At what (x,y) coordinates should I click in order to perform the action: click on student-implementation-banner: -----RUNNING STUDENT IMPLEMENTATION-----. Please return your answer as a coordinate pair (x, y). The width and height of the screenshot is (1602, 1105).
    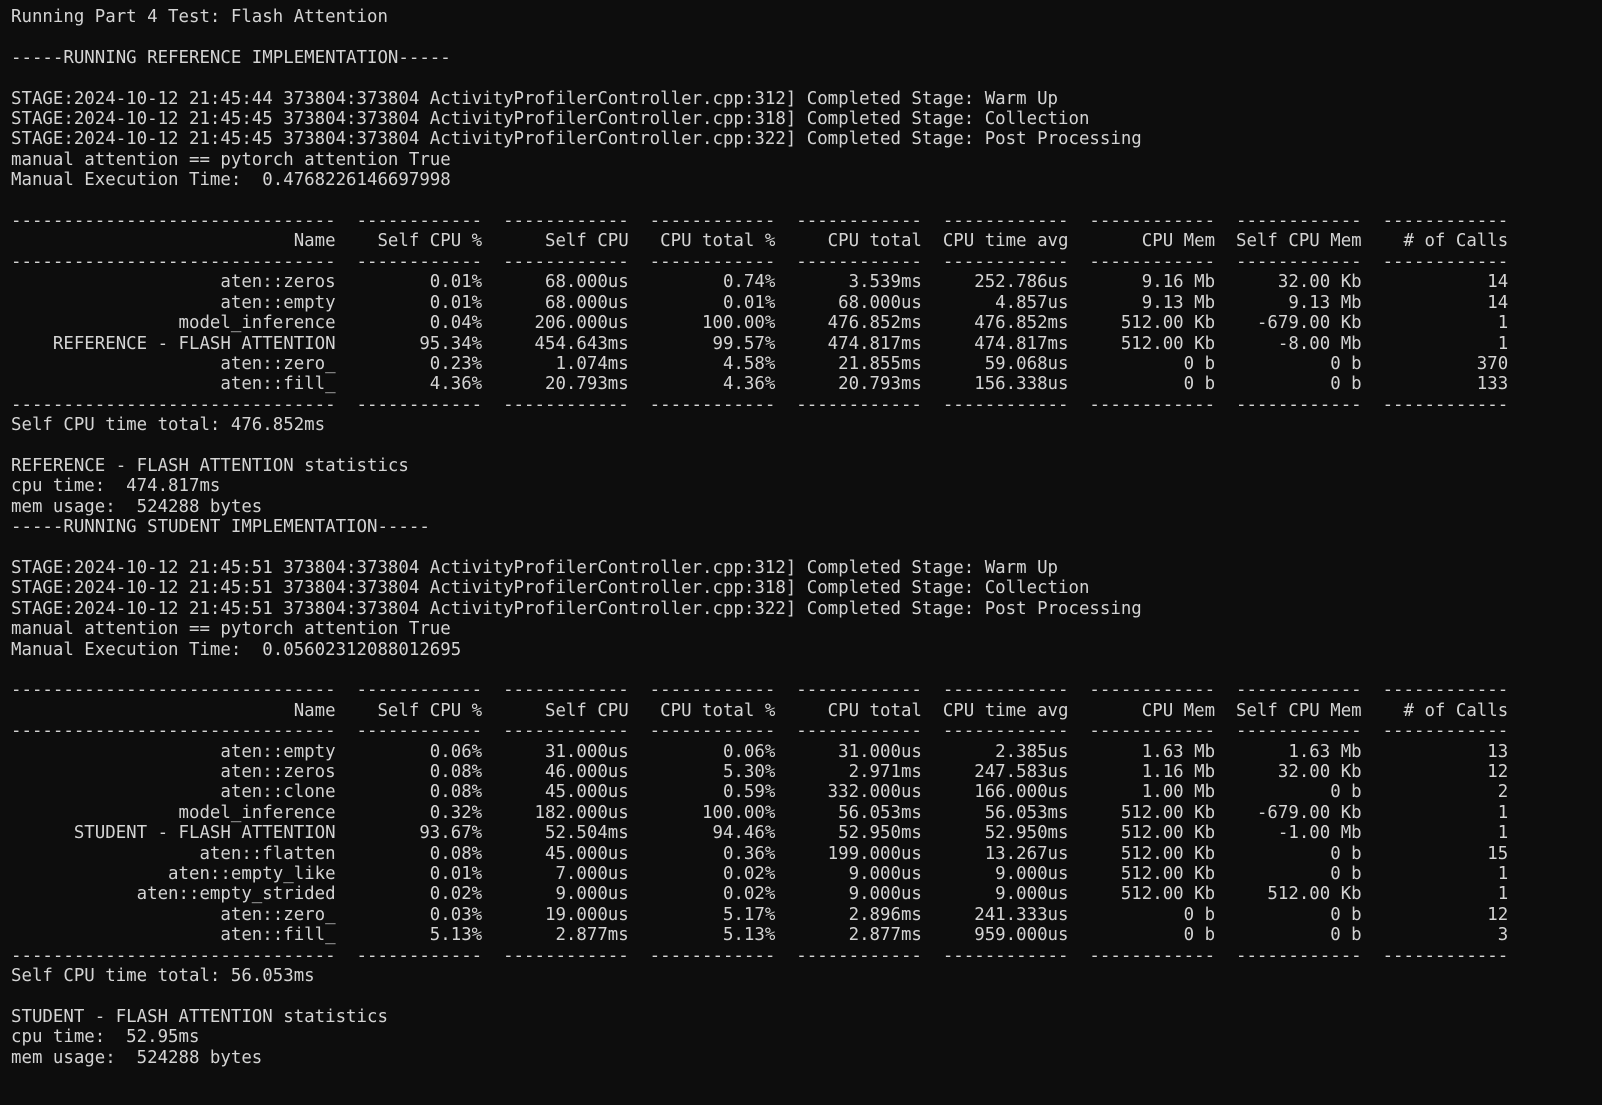
    Looking at the image, I should click on (220, 527).